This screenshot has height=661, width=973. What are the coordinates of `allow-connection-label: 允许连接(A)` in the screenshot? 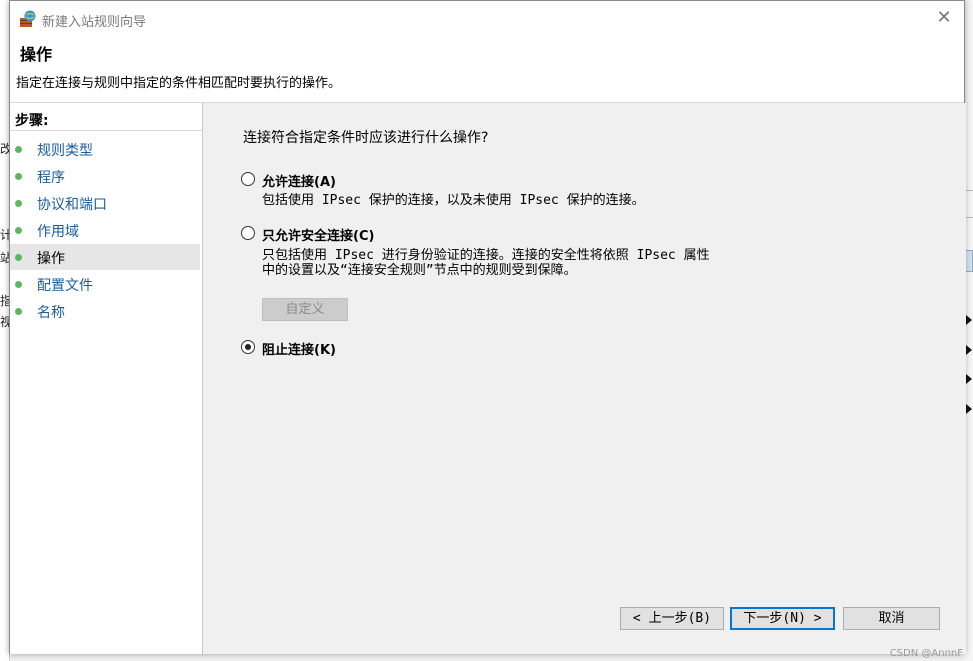 It's located at (299, 180).